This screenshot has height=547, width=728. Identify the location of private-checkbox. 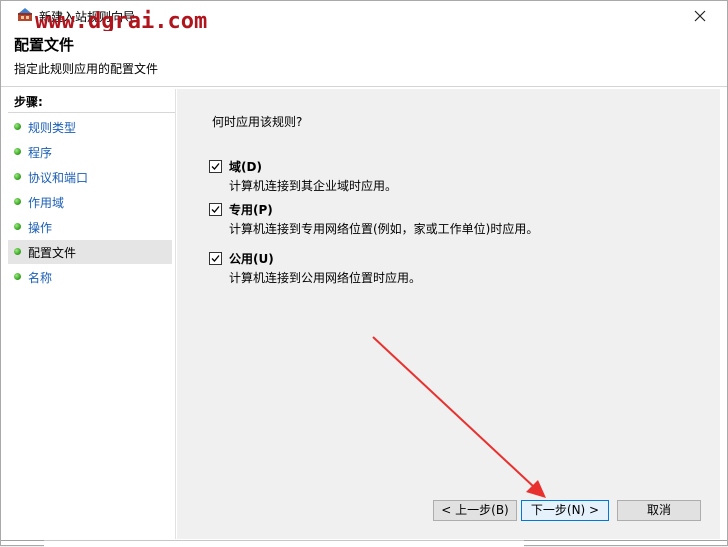
(215, 209).